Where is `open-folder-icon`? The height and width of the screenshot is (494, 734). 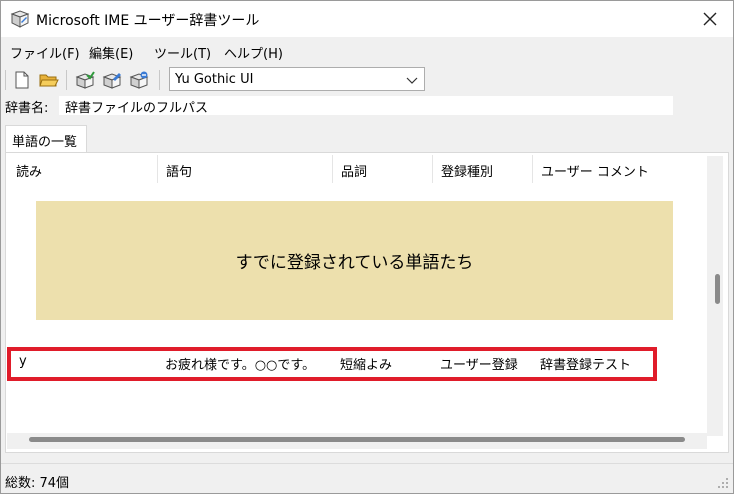
open-folder-icon is located at coordinates (49, 80).